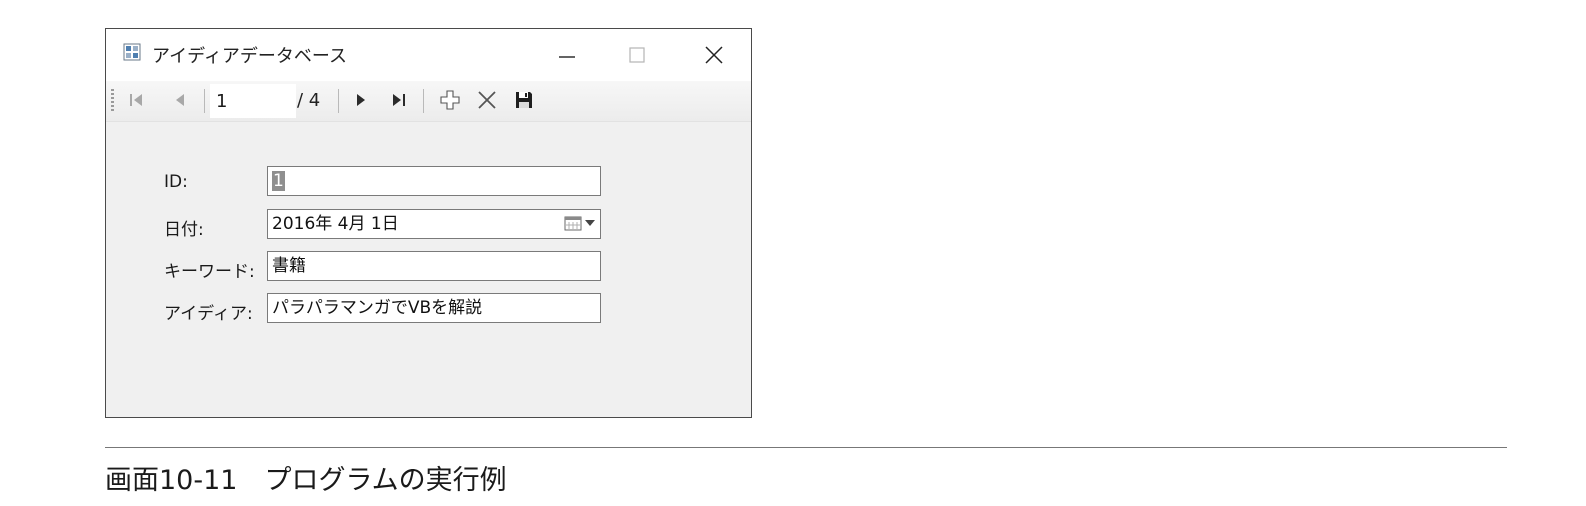 This screenshot has height=506, width=1586. What do you see at coordinates (335, 224) in the screenshot?
I see `date-value: 2016年 4月 1日` at bounding box center [335, 224].